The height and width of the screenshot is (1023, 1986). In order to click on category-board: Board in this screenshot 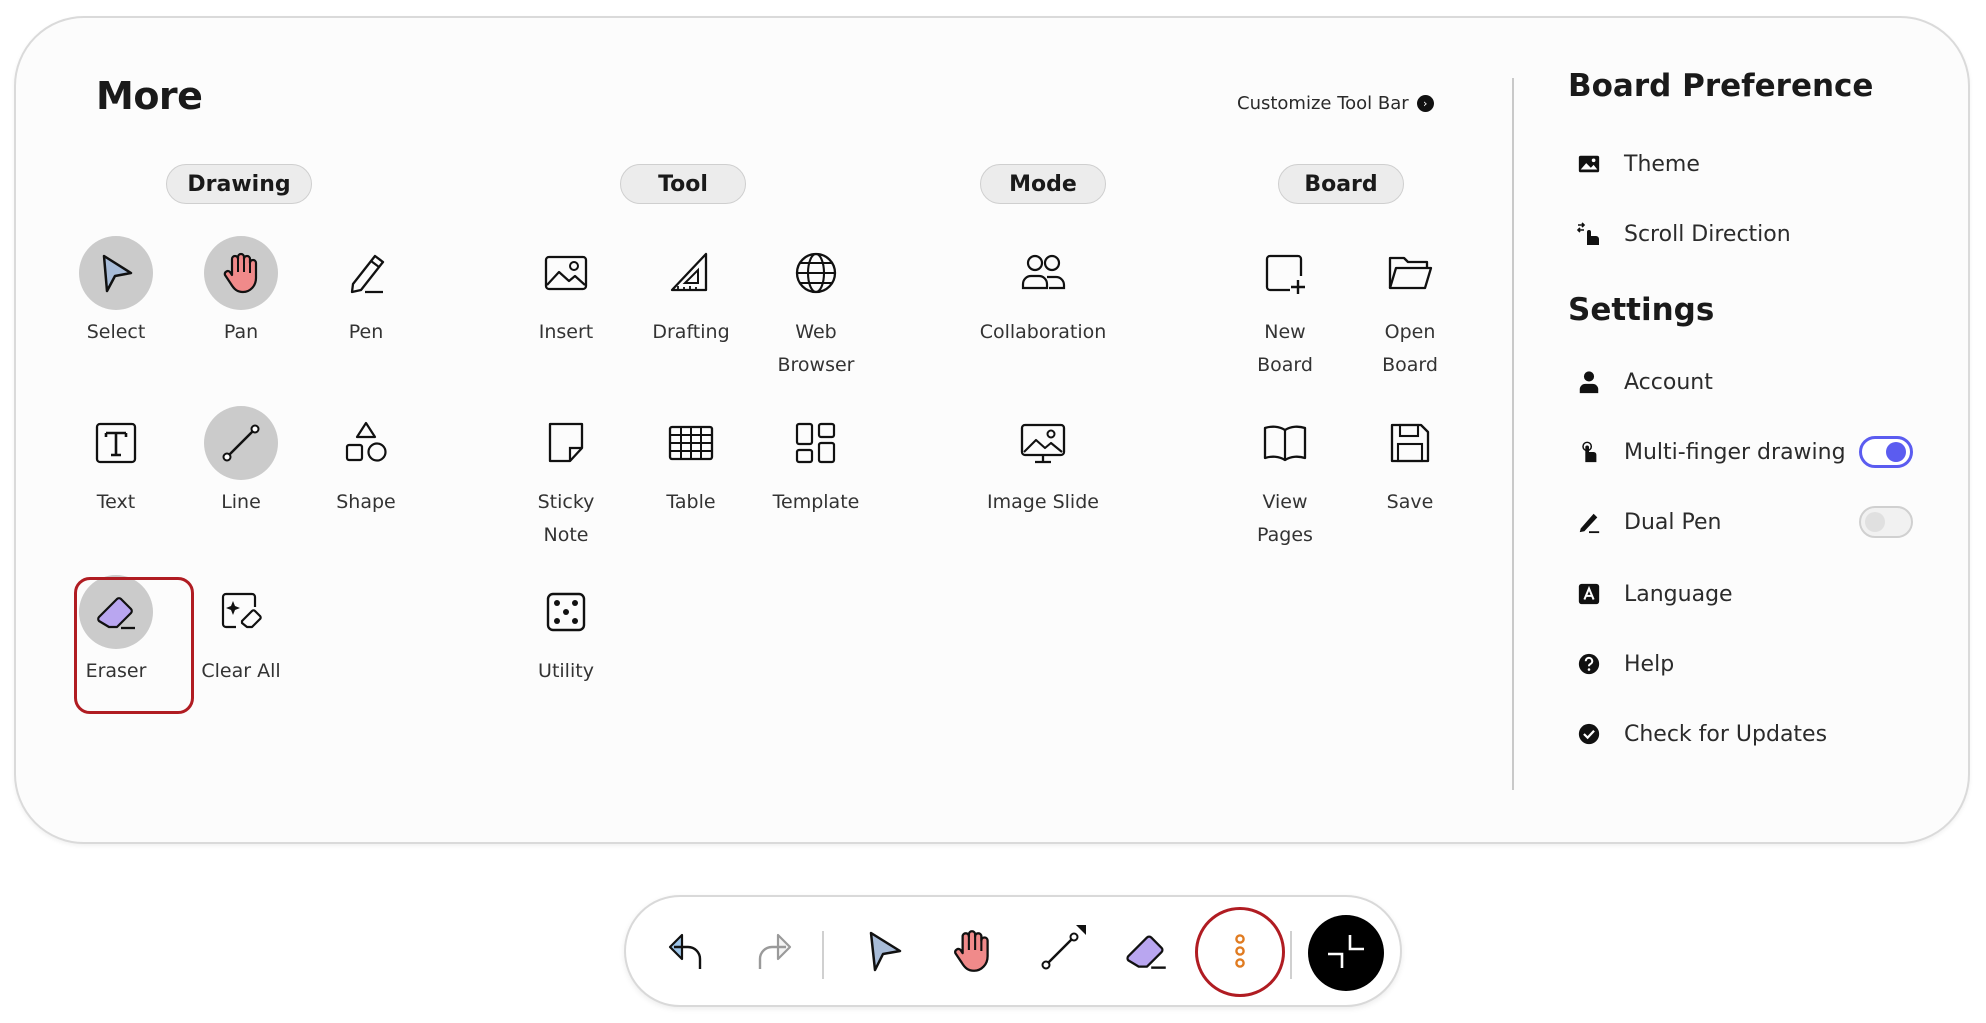, I will do `click(1341, 184)`.